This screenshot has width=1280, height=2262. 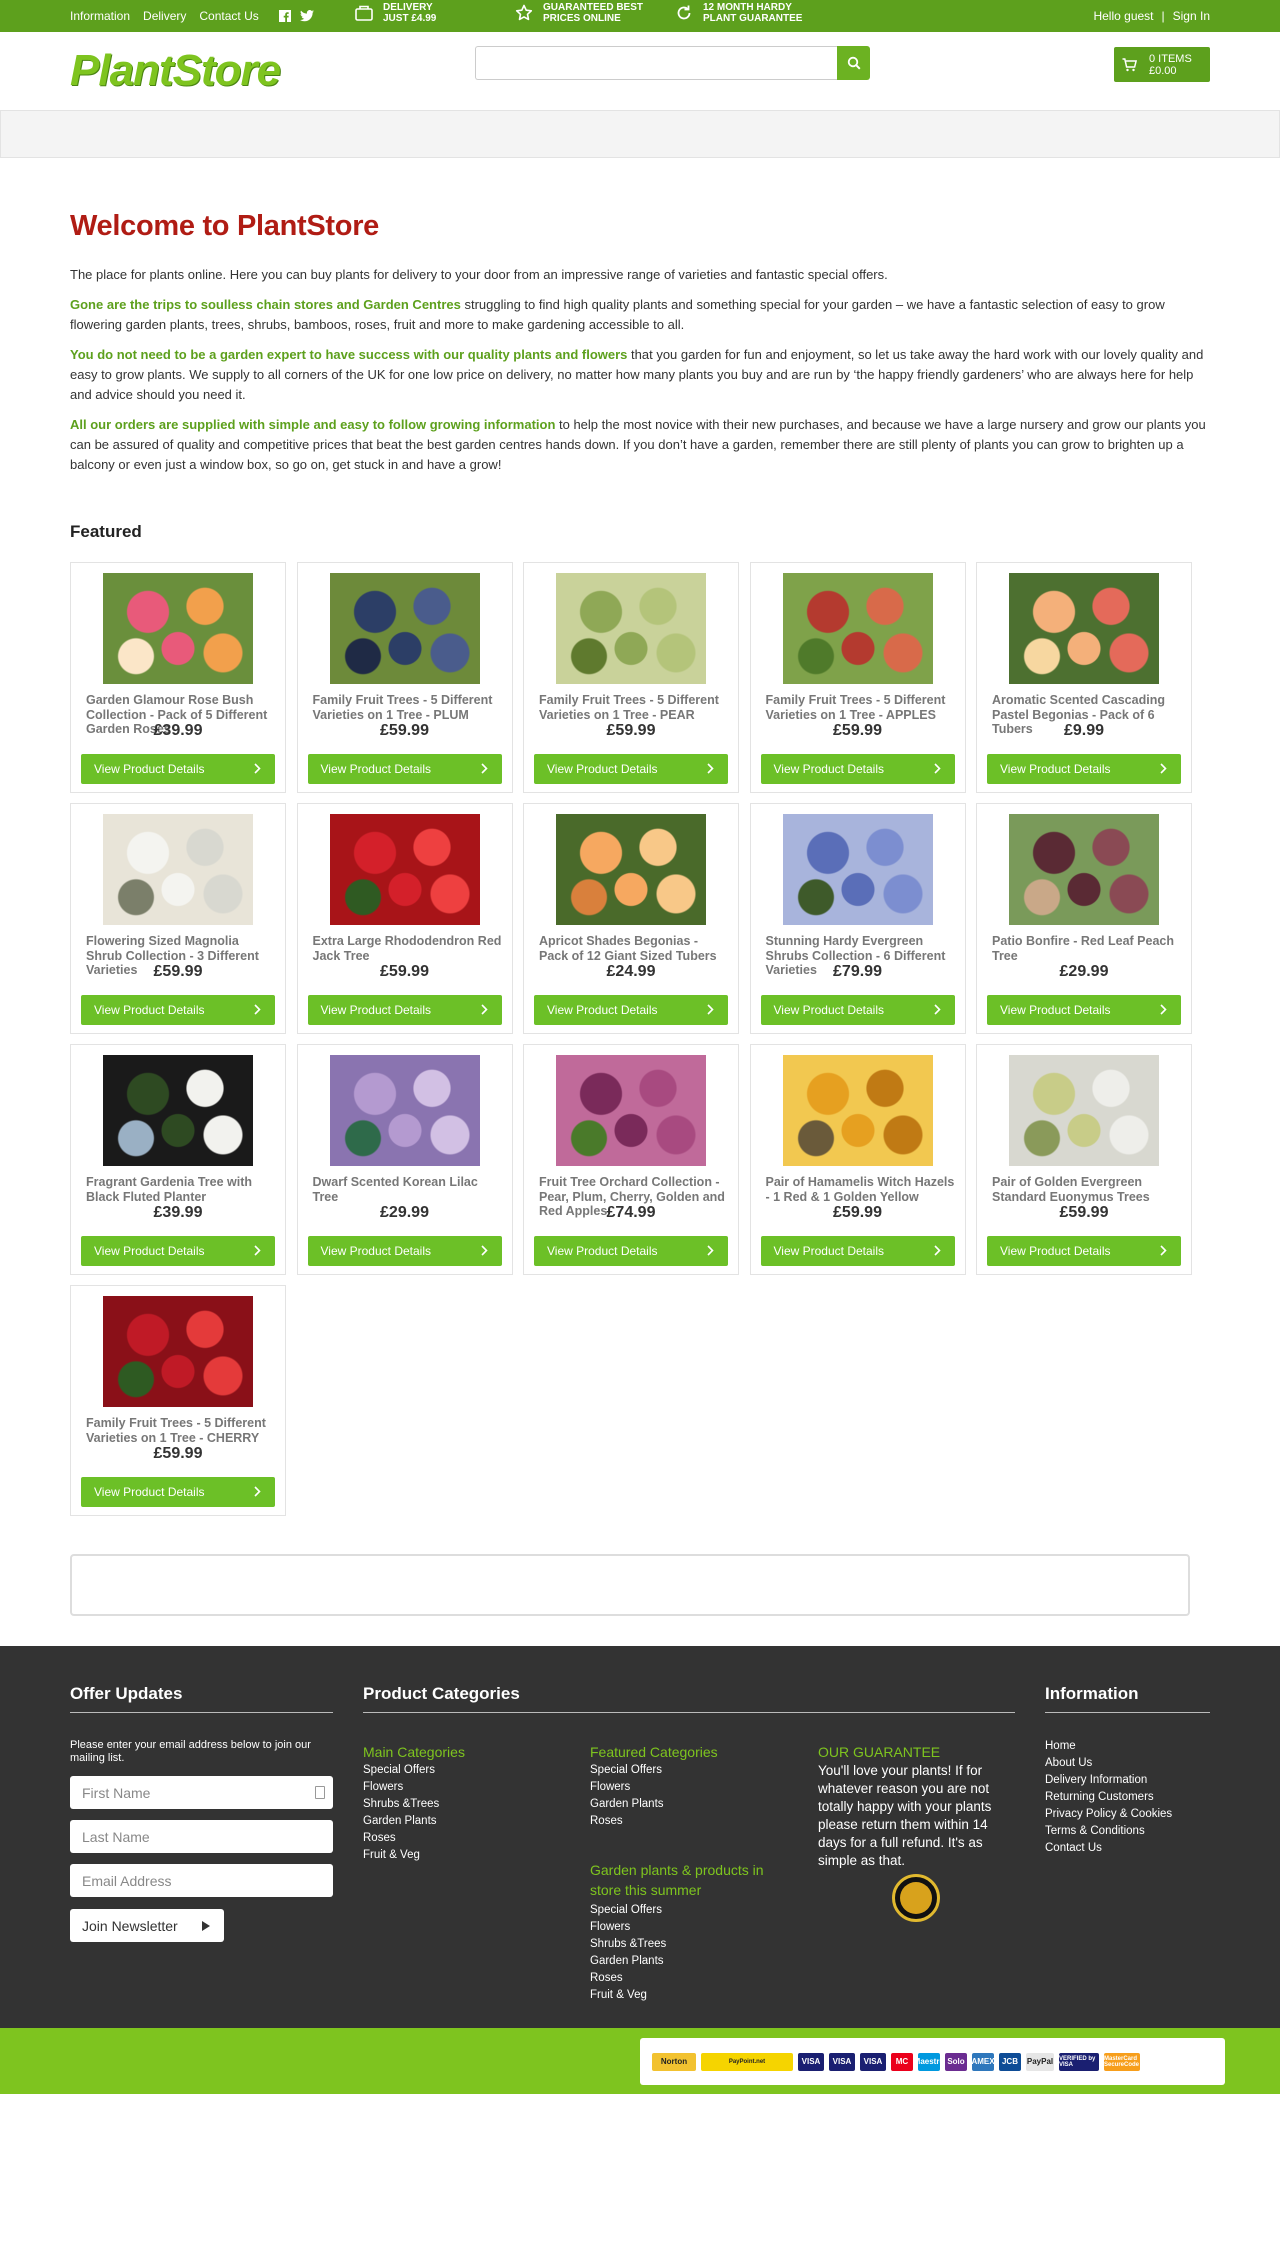 What do you see at coordinates (654, 1804) in the screenshot?
I see `featured-category-link: Garden Plants` at bounding box center [654, 1804].